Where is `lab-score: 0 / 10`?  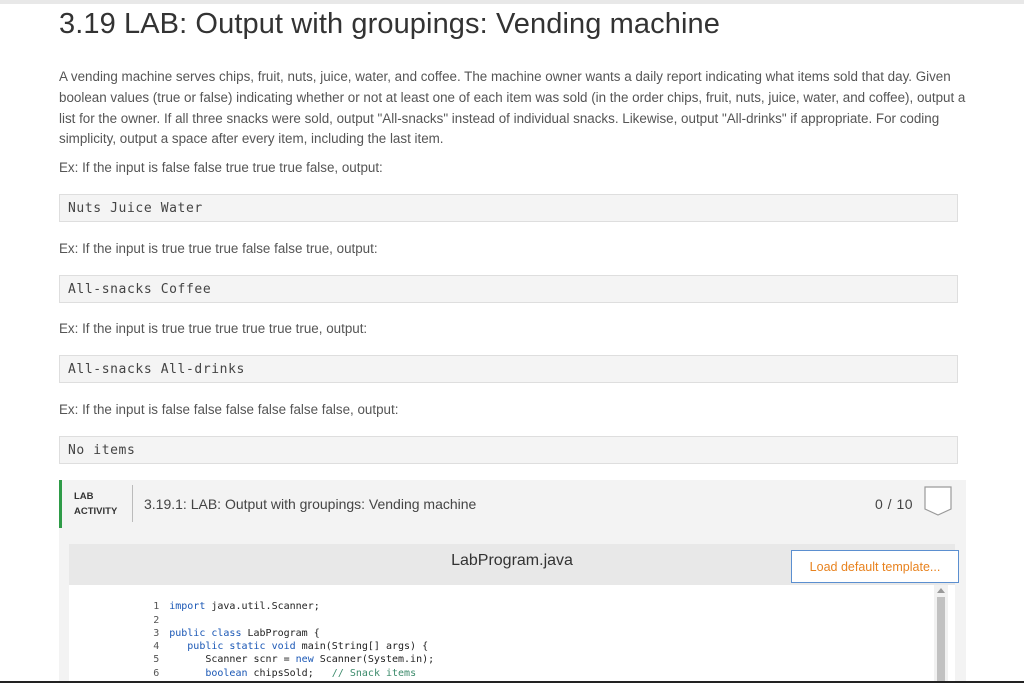 lab-score: 0 / 10 is located at coordinates (894, 504).